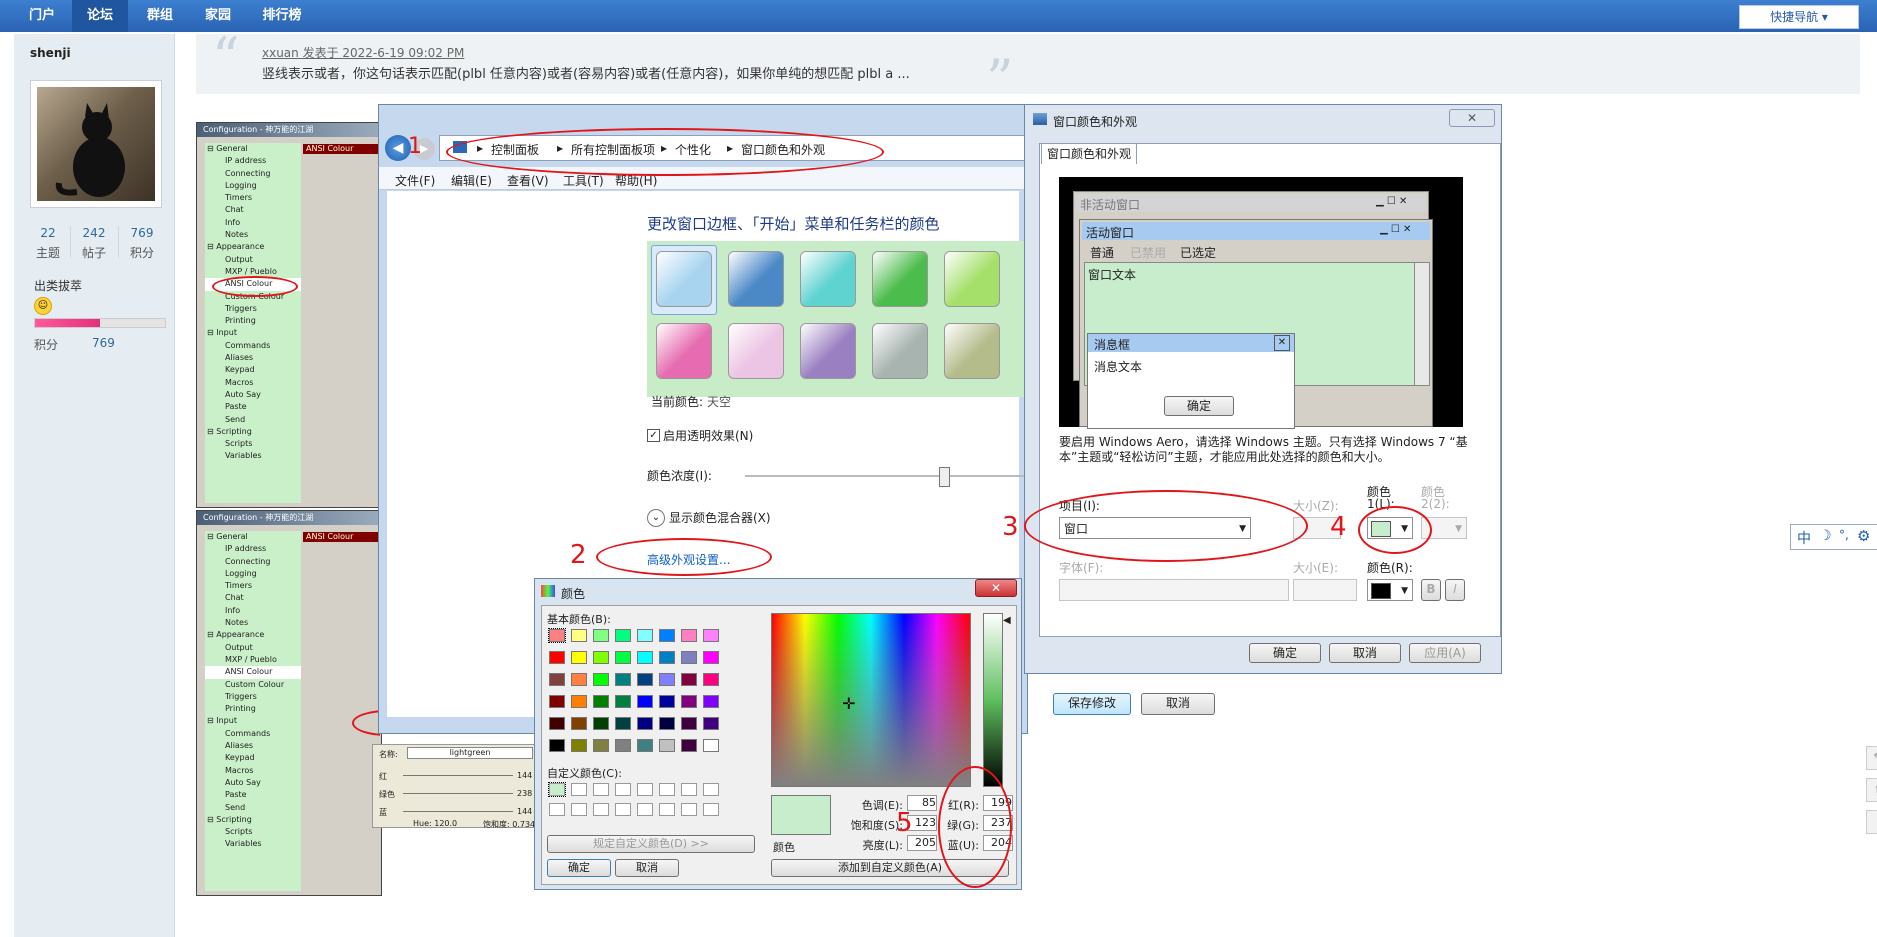 This screenshot has width=1877, height=937. Describe the element at coordinates (253, 832) in the screenshot. I see `tree-item: Scripts` at that location.